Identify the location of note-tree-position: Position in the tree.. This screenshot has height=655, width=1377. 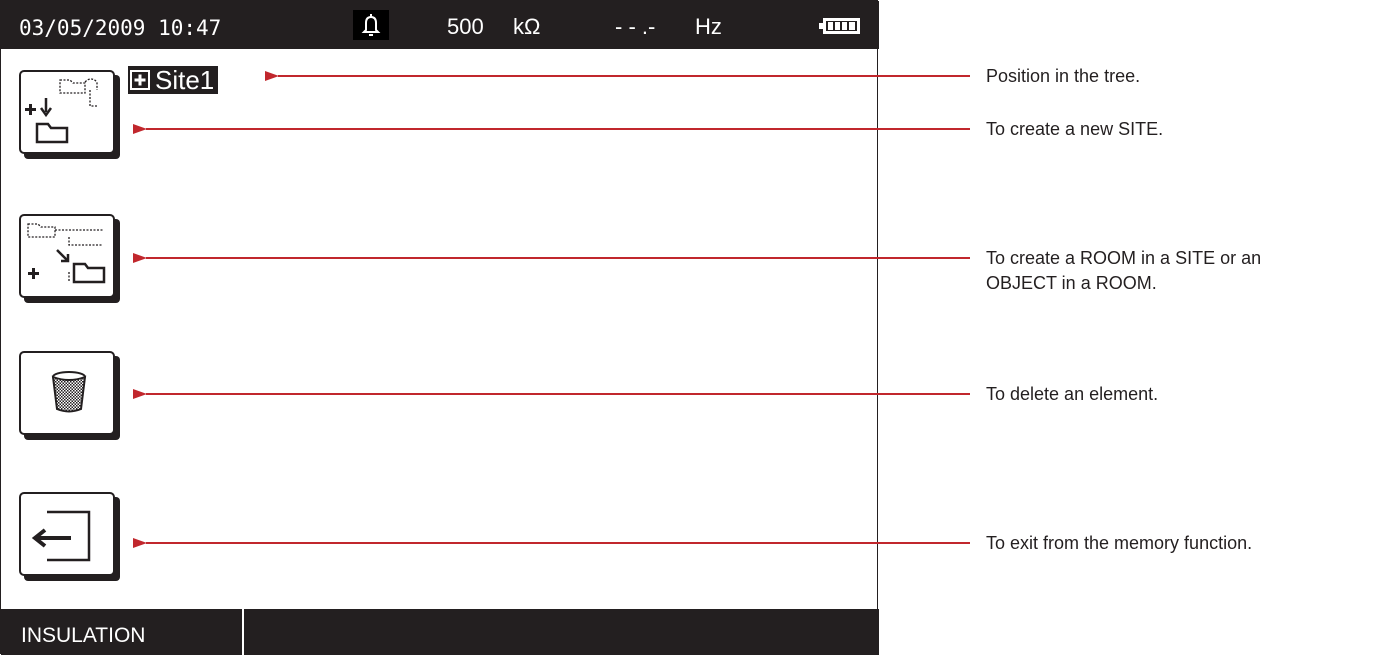
(1063, 76).